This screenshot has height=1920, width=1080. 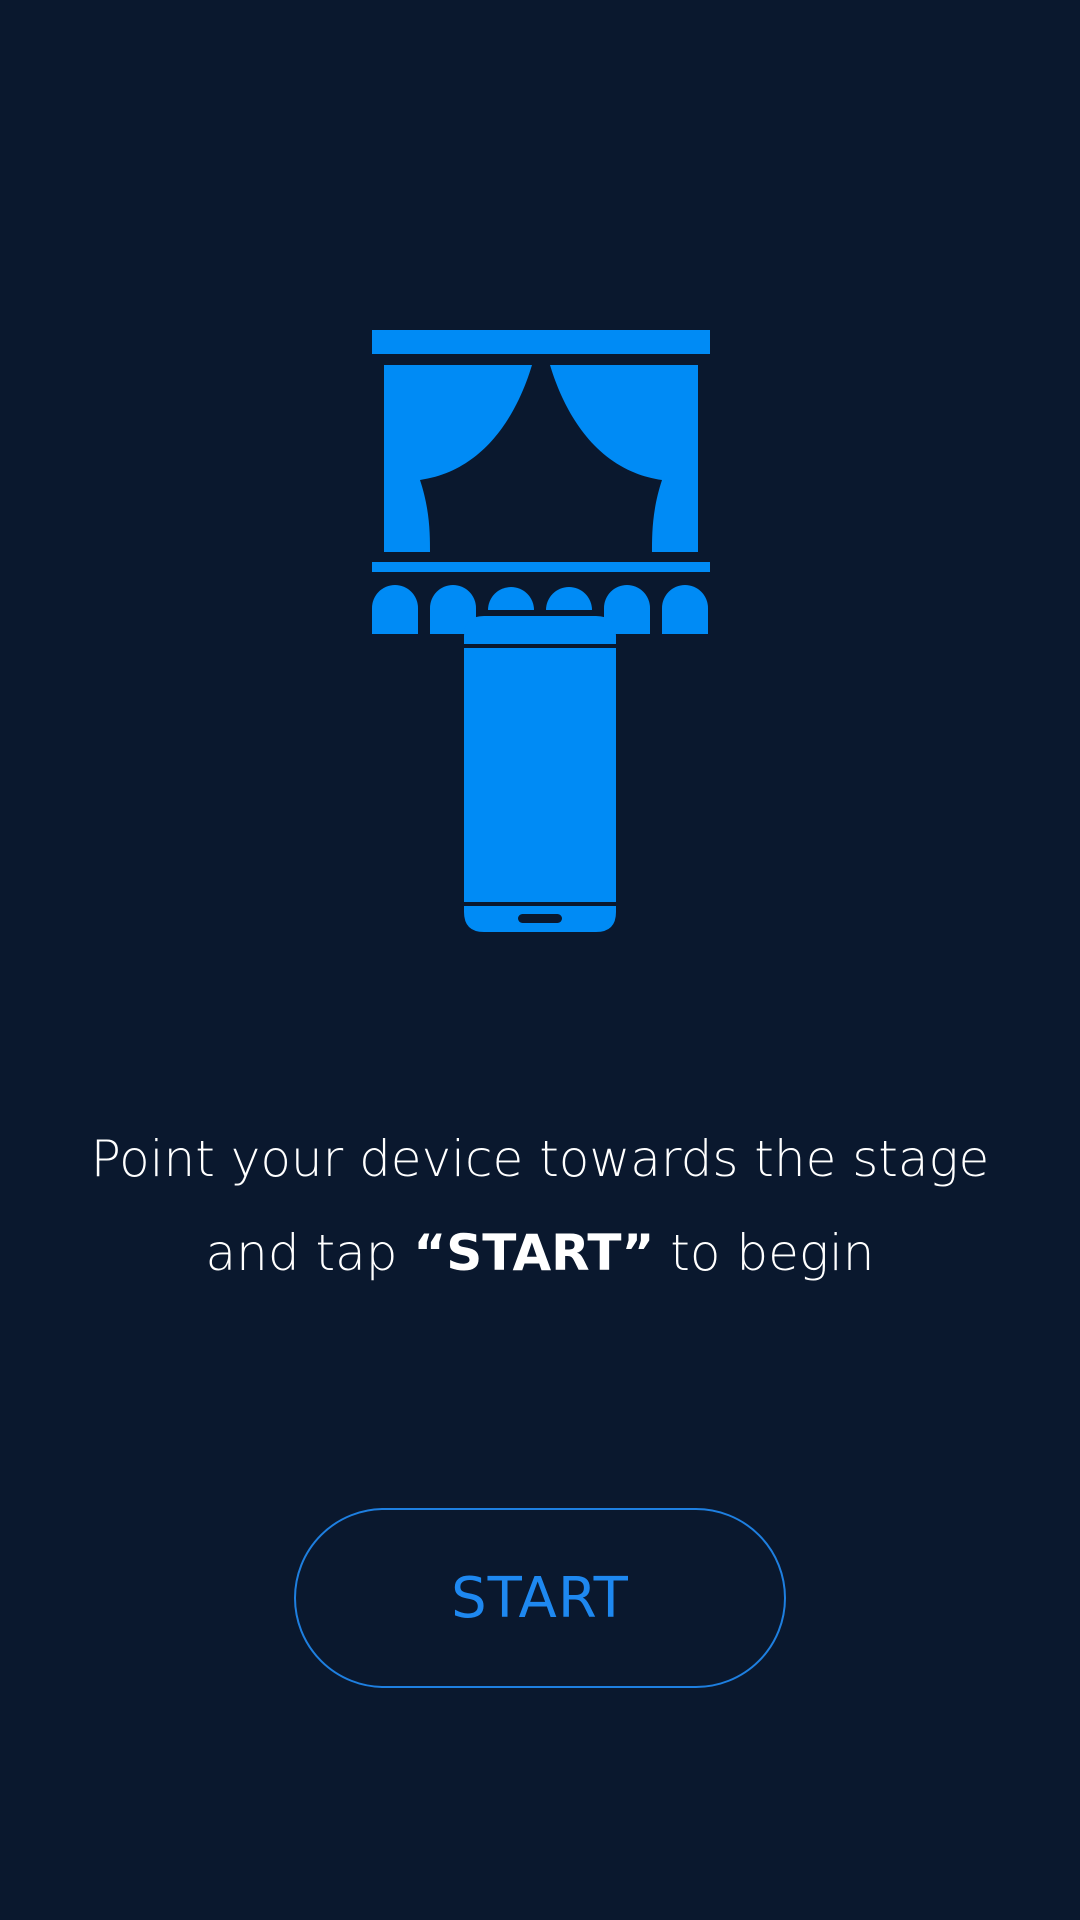 I want to click on start-button-label: START, so click(x=540, y=1598).